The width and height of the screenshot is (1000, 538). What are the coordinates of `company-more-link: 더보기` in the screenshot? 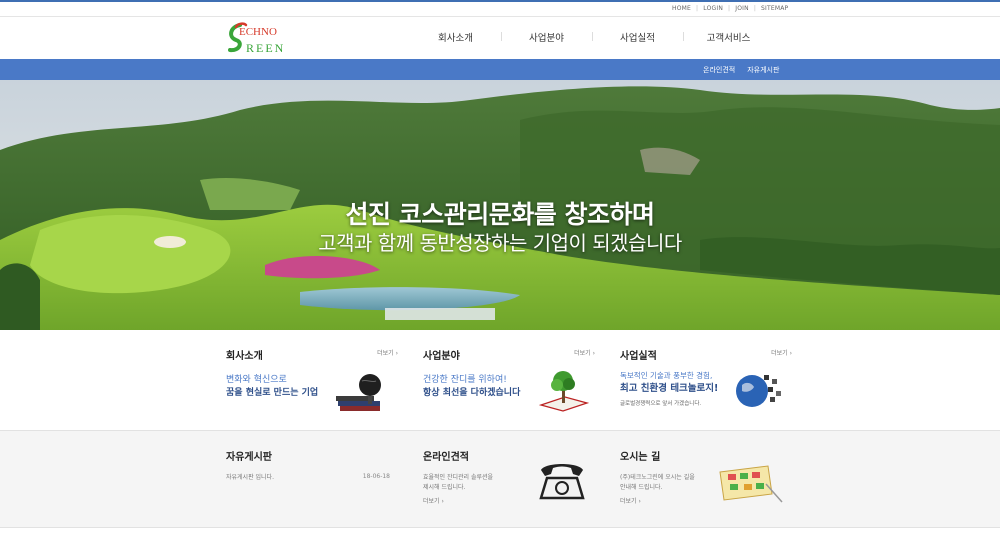 It's located at (387, 352).